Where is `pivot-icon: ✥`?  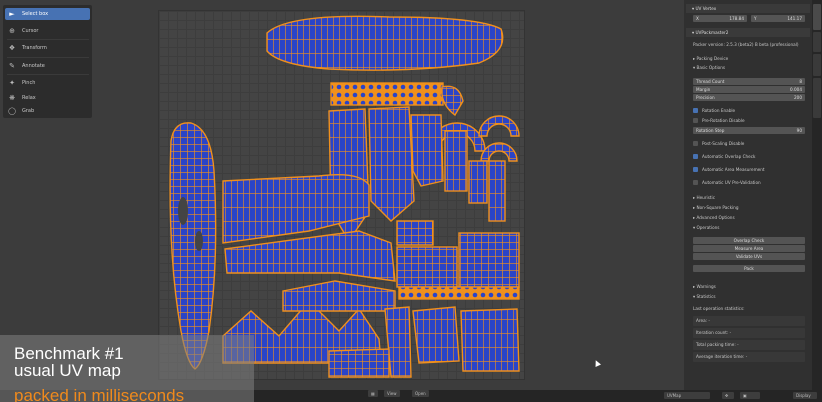 pivot-icon: ✥ is located at coordinates (728, 395).